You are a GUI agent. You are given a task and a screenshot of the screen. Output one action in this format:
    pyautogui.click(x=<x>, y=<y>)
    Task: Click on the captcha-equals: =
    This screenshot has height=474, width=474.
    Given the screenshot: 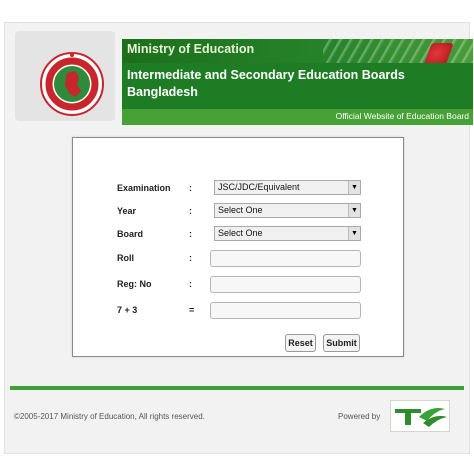 What is the action you would take?
    pyautogui.click(x=192, y=310)
    